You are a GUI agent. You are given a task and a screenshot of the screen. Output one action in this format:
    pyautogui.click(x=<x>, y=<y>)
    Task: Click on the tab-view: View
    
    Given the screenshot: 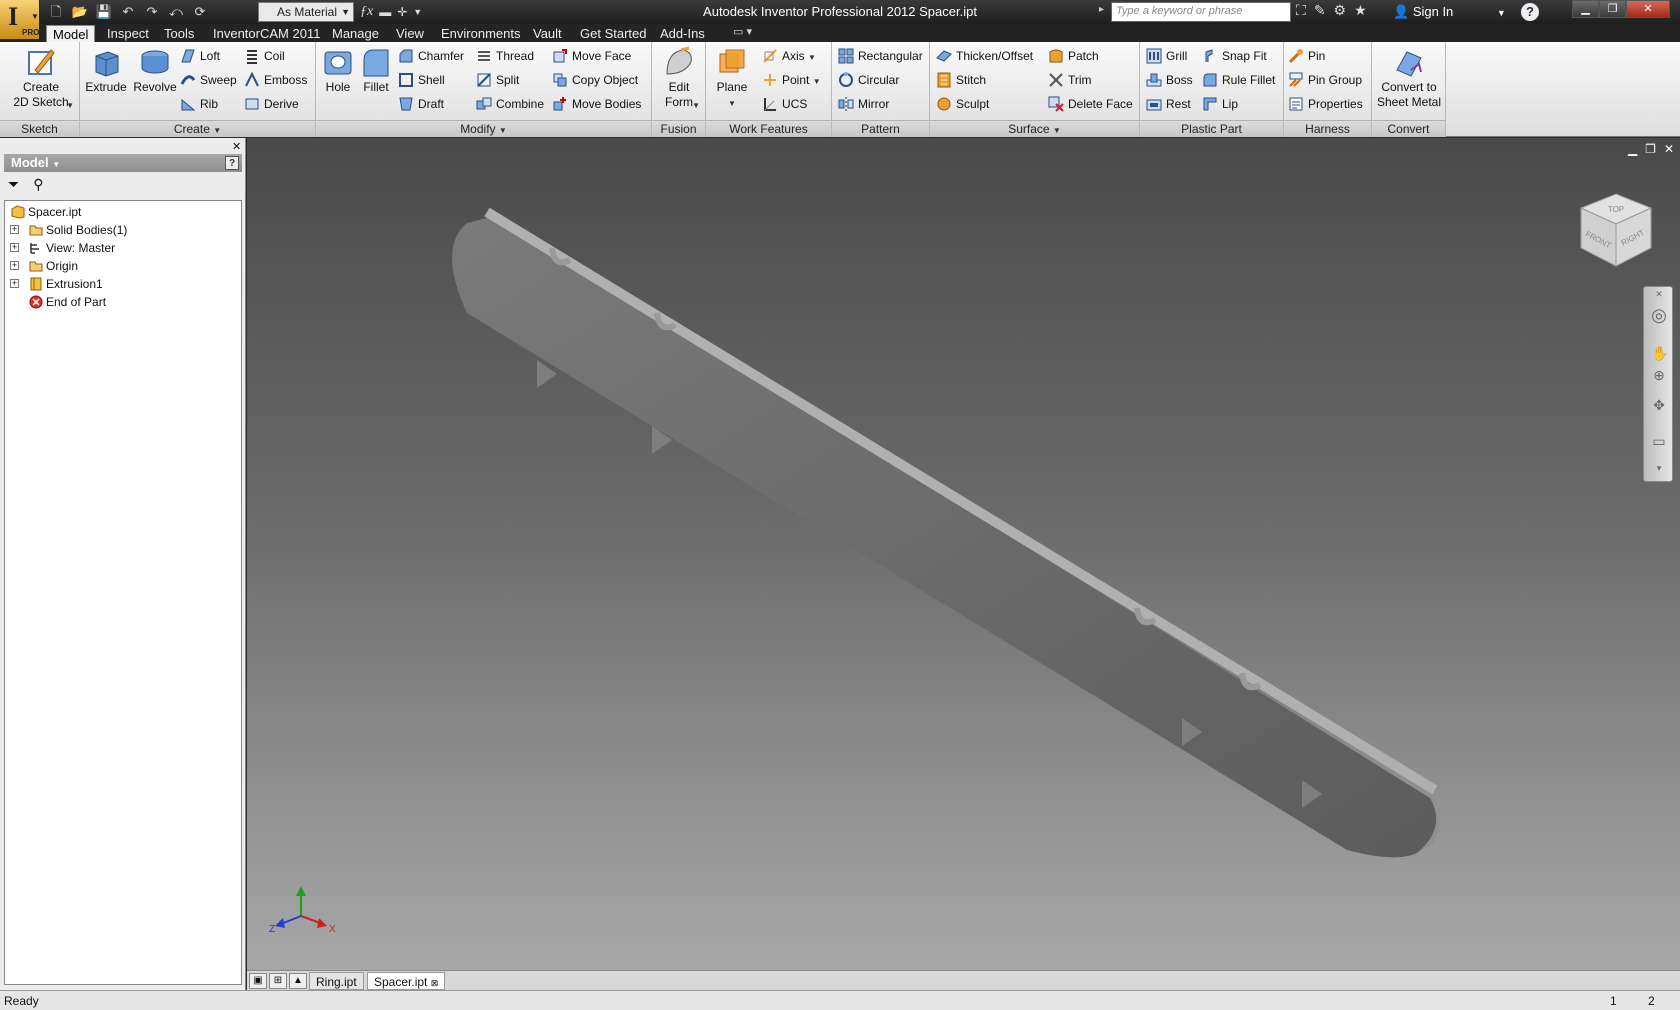 What is the action you would take?
    pyautogui.click(x=410, y=33)
    